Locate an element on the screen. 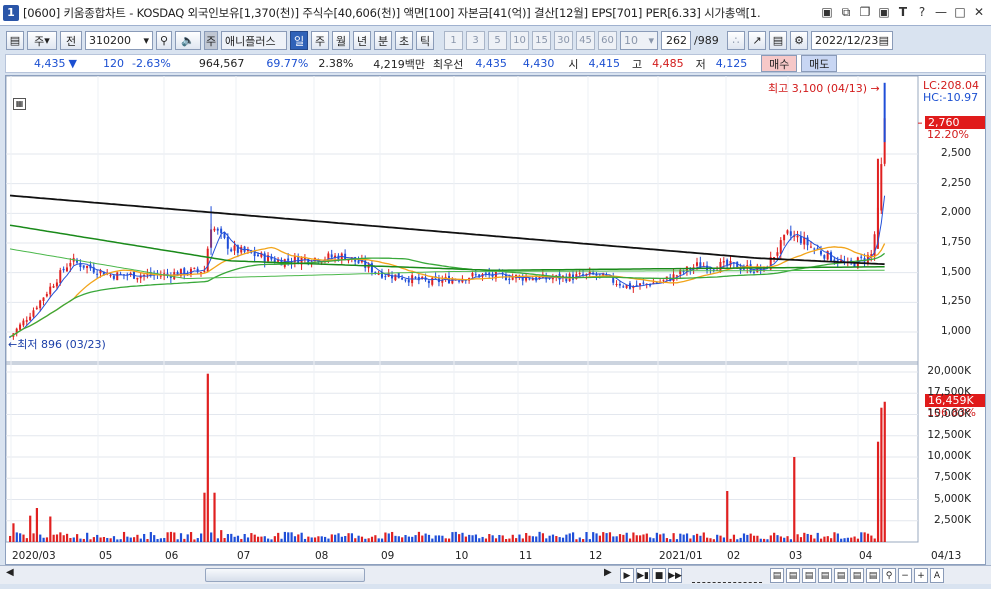 The height and width of the screenshot is (589, 991). market-select: 주 ▾ is located at coordinates (42, 40).